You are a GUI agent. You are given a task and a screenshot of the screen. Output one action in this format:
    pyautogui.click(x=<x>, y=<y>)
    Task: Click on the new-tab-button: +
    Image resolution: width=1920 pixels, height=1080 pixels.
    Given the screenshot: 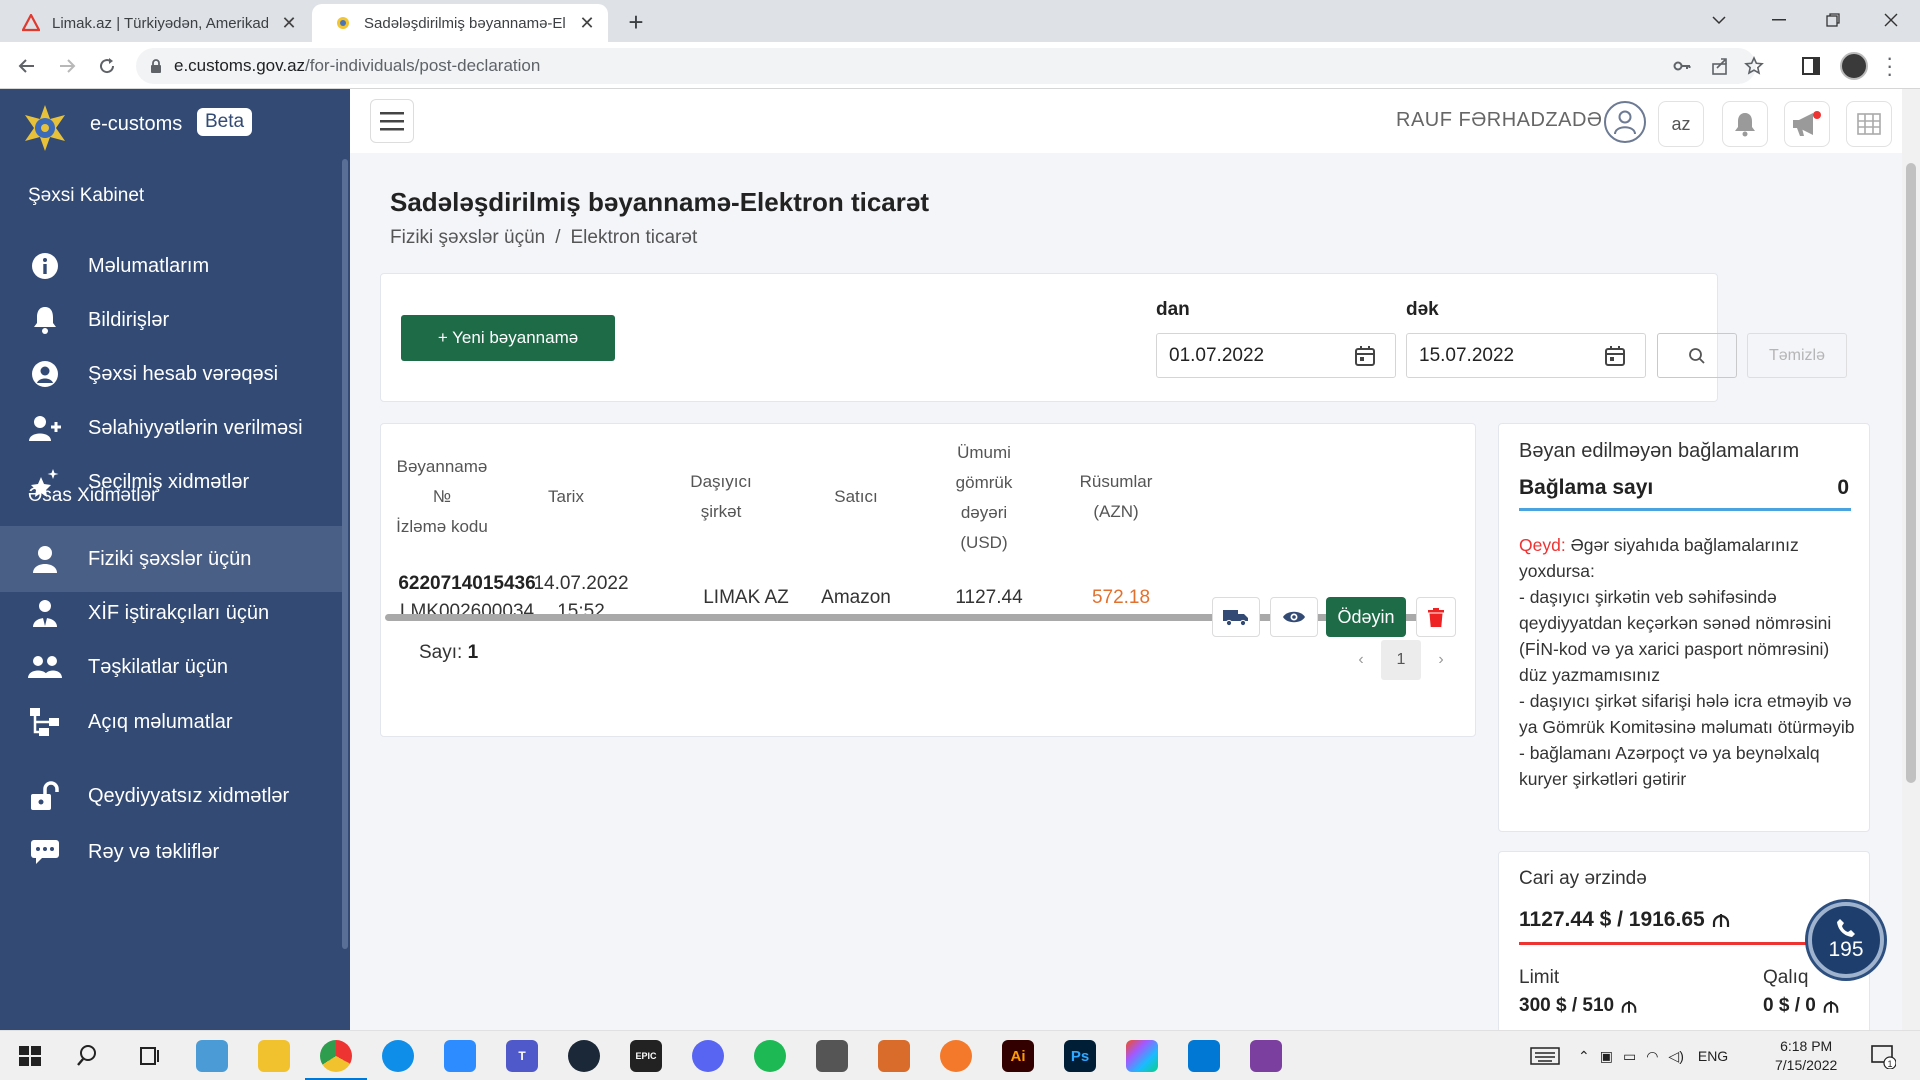 What is the action you would take?
    pyautogui.click(x=636, y=22)
    